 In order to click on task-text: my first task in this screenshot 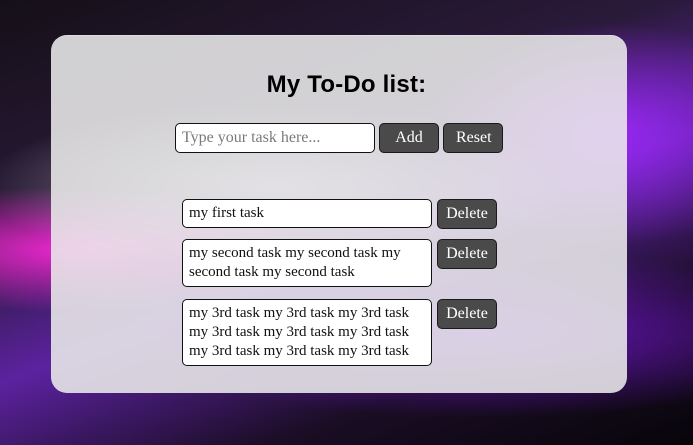, I will do `click(307, 213)`.